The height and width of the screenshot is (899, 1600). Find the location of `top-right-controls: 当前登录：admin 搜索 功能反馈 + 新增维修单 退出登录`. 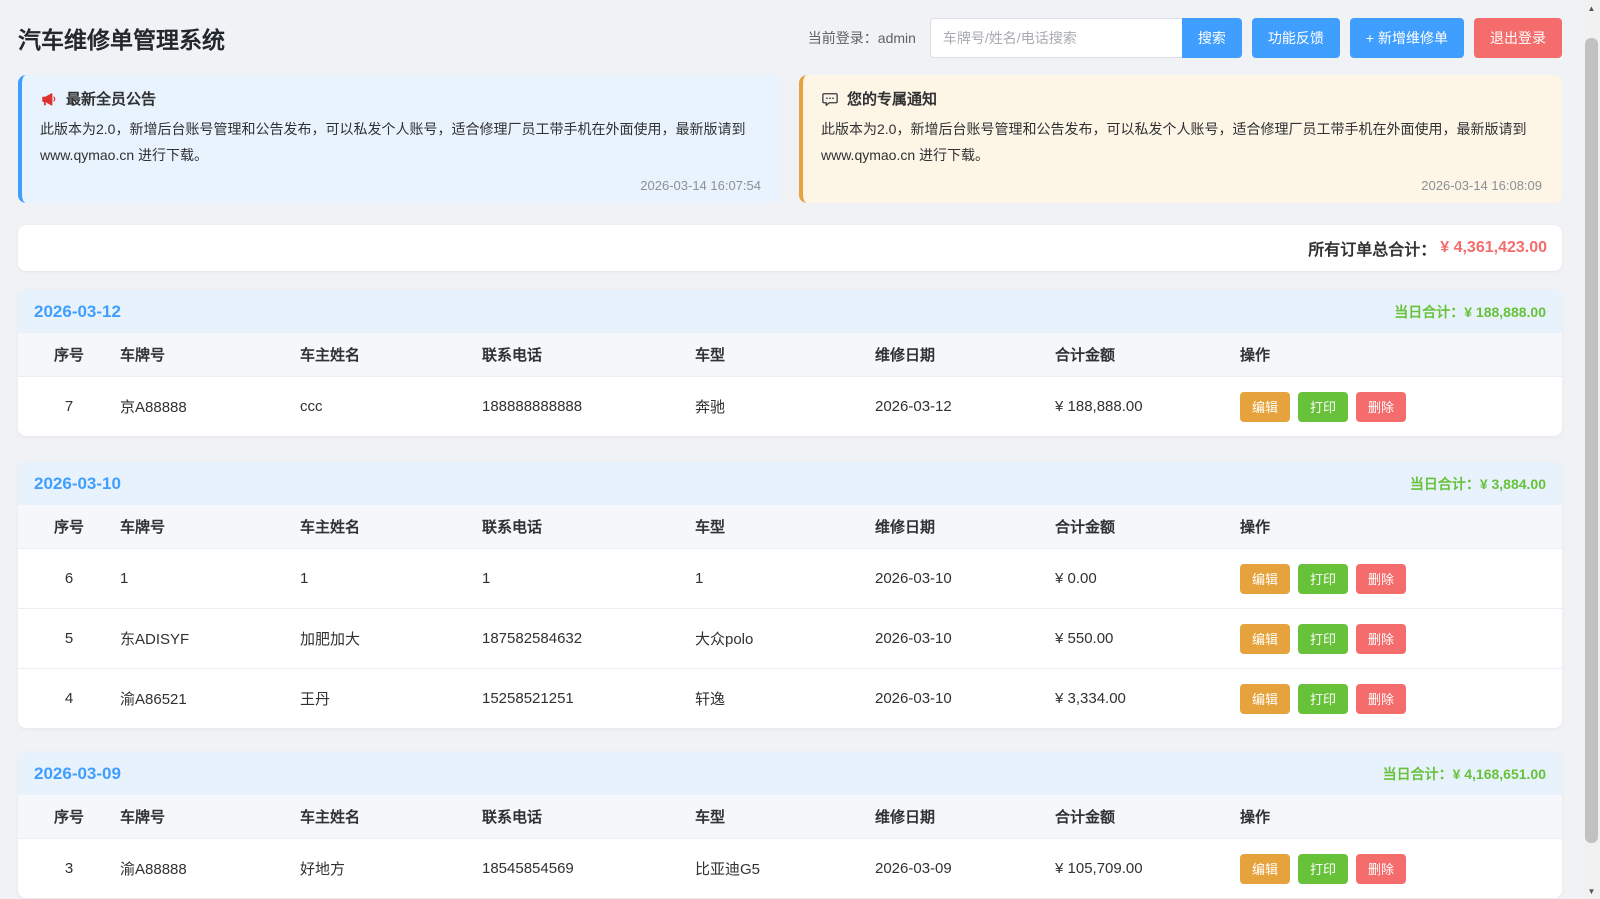

top-right-controls: 当前登录：admin 搜索 功能反馈 + 新增维修单 退出登录 is located at coordinates (1185, 37).